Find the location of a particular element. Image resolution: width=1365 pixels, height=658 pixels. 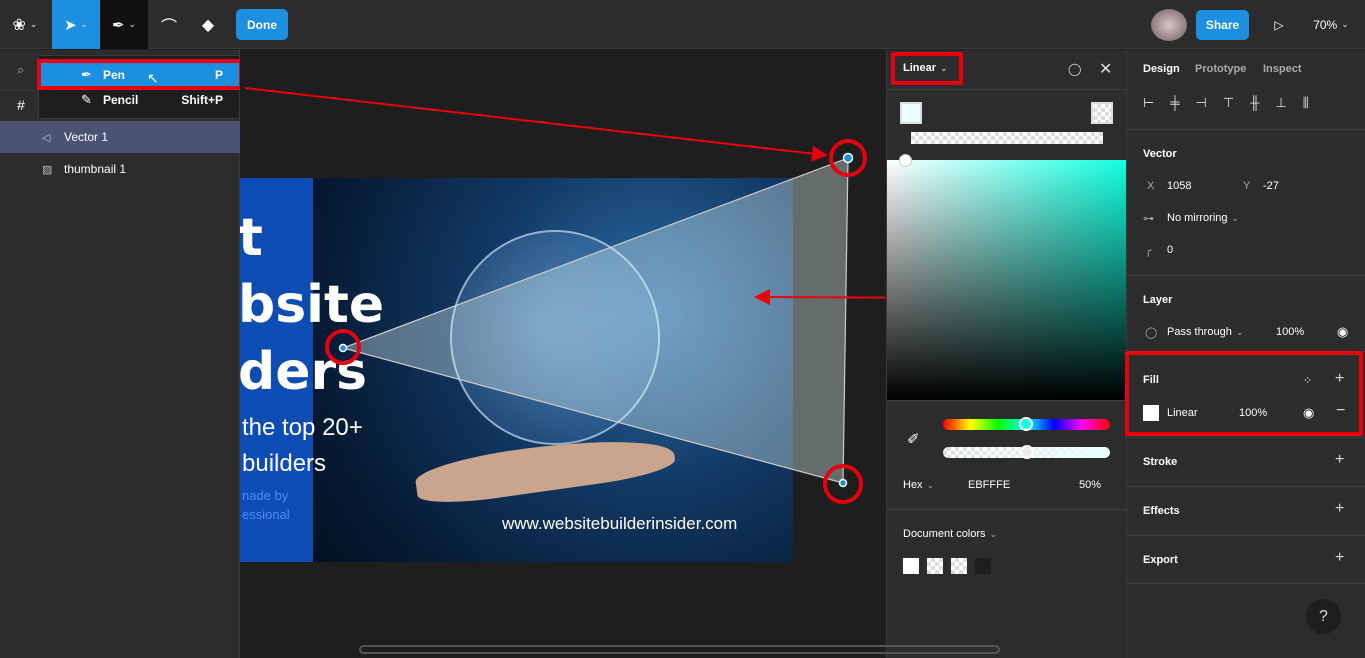

styles-icon: ⁘ is located at coordinates (1307, 380).